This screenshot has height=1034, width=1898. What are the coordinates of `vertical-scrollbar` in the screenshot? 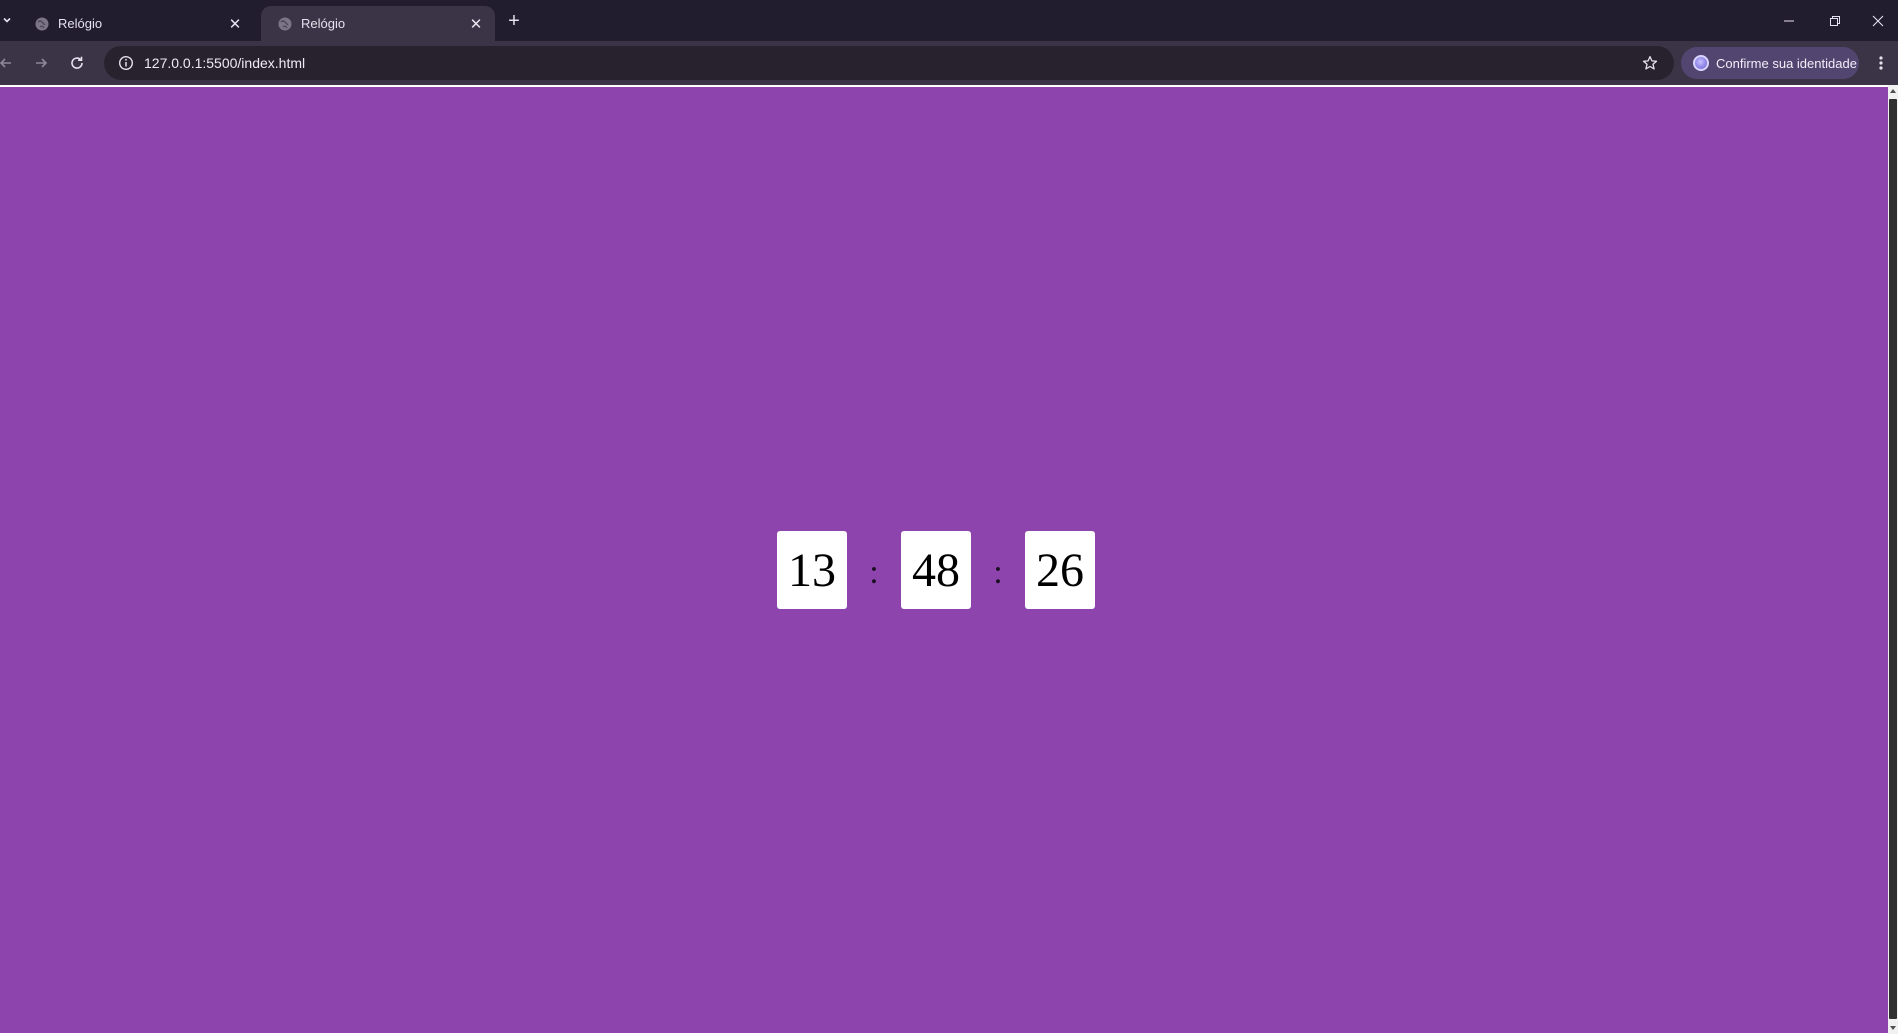 It's located at (1893, 559).